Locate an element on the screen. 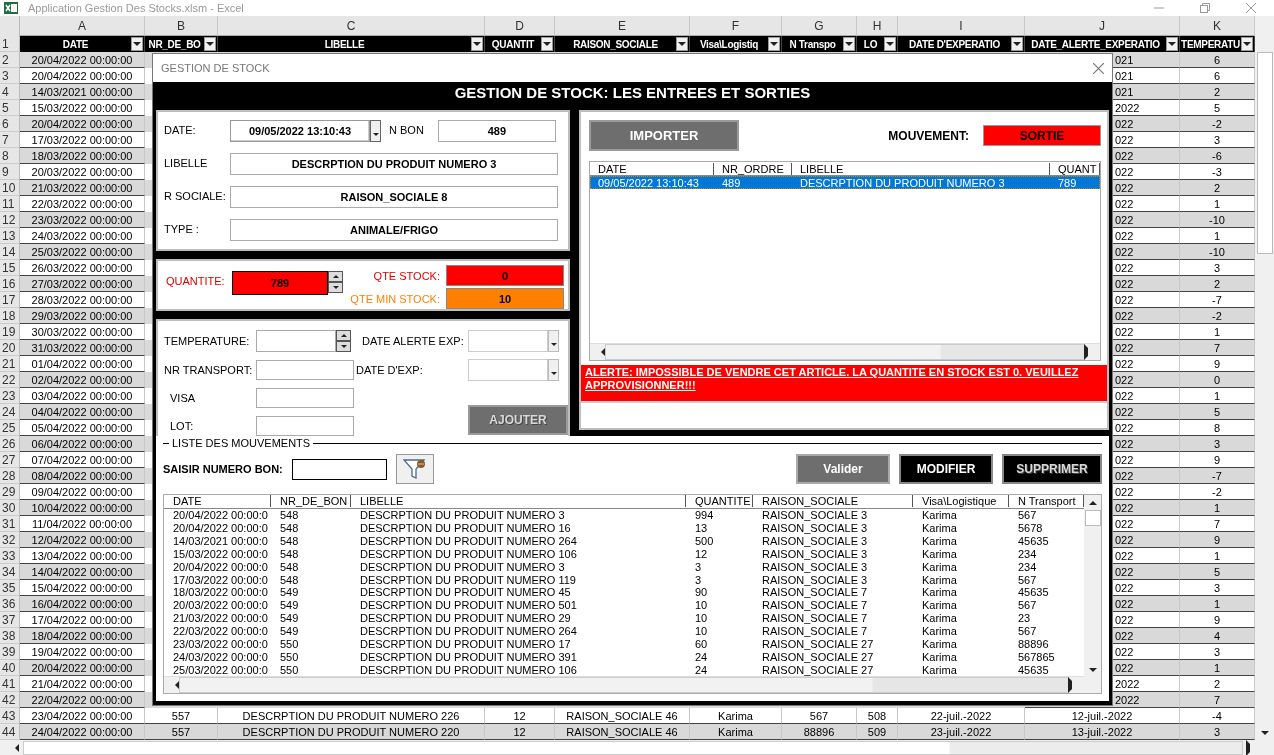  row-number: 30 is located at coordinates (10, 508).